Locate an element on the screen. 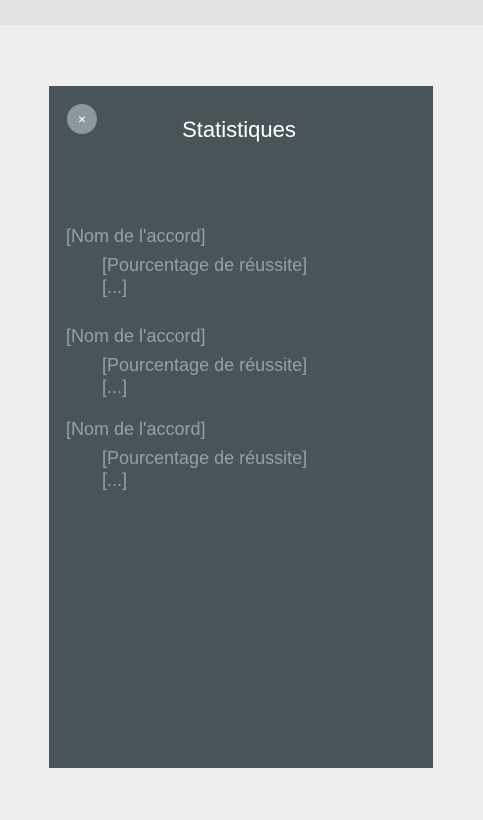 The image size is (483, 820). panel-title: Statistiques is located at coordinates (239, 129).